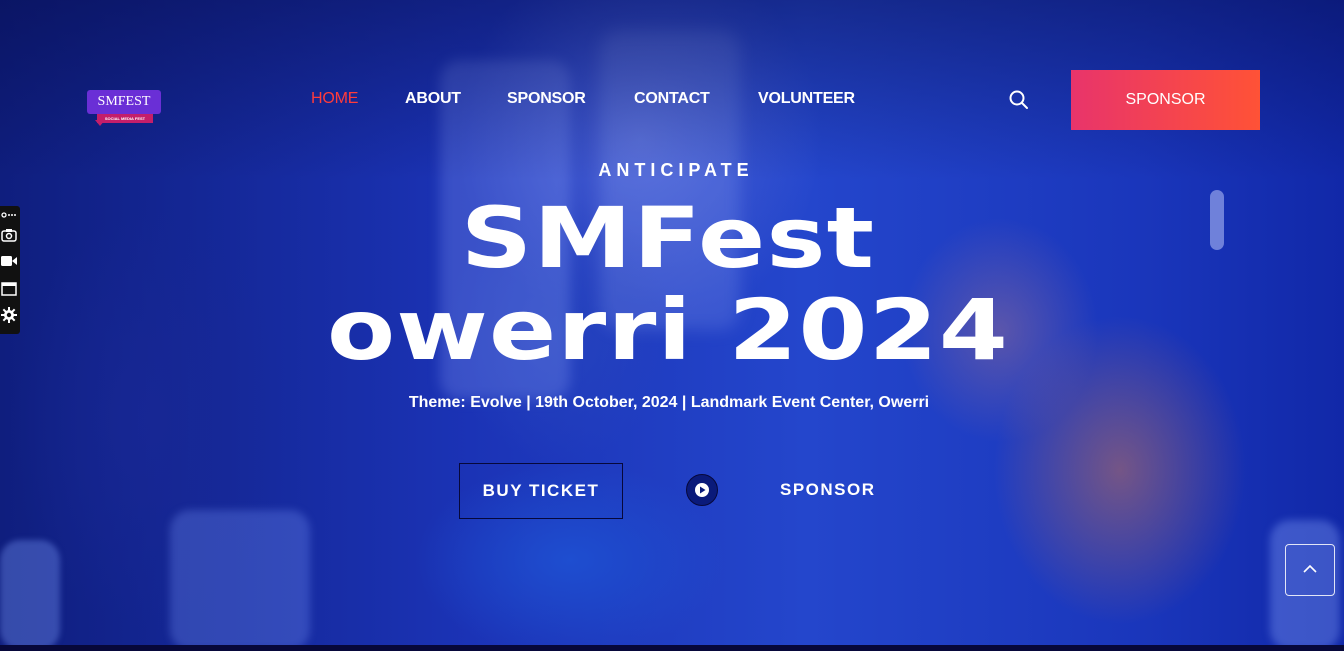  I want to click on chevron-up-icon, so click(1310, 570).